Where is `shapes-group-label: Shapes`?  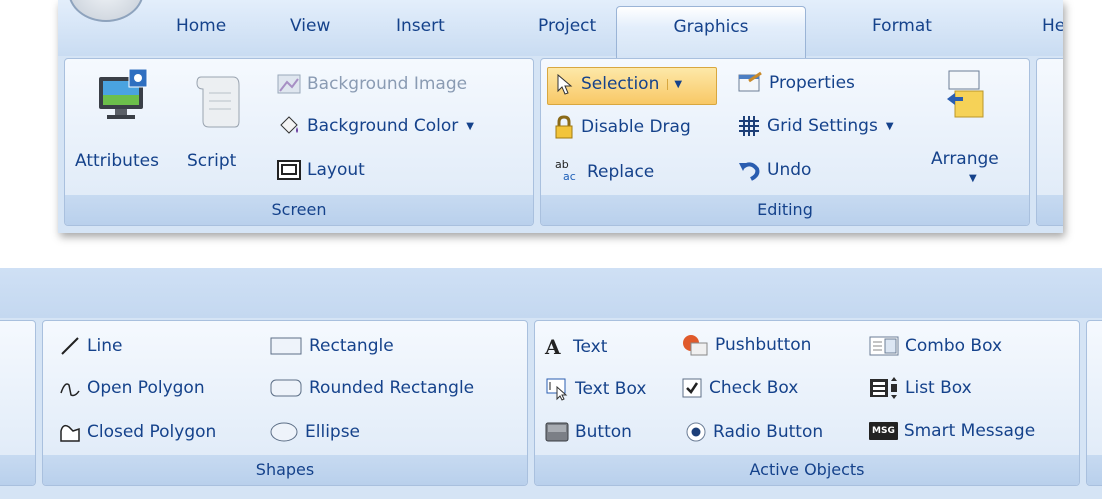
shapes-group-label: Shapes is located at coordinates (285, 470).